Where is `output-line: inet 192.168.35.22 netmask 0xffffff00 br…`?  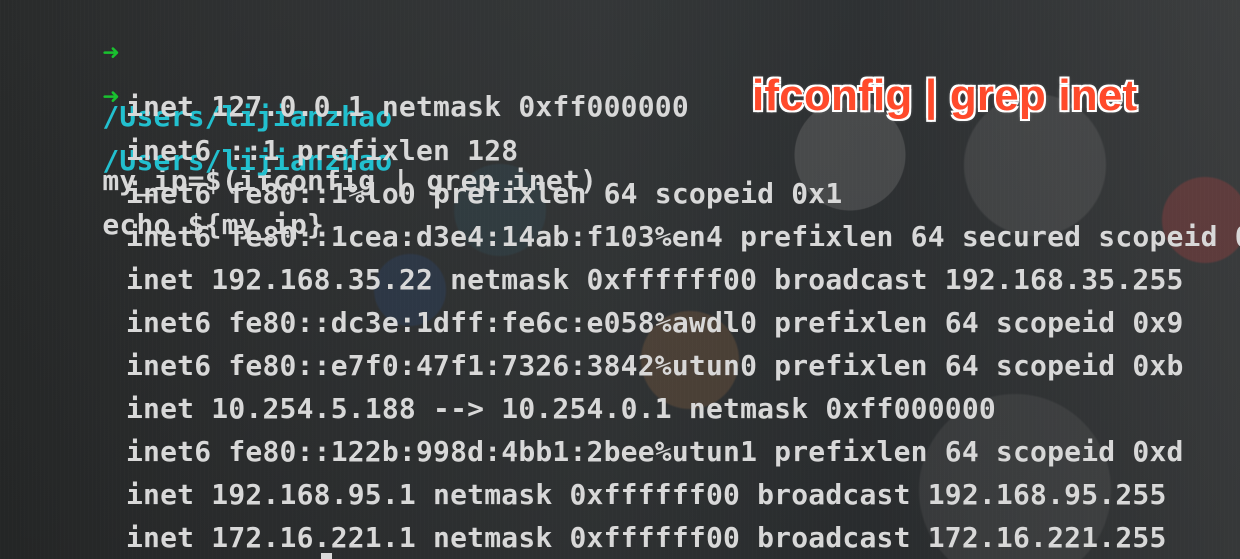
output-line: inet 192.168.35.22 netmask 0xffffff00 br… is located at coordinates (655, 279).